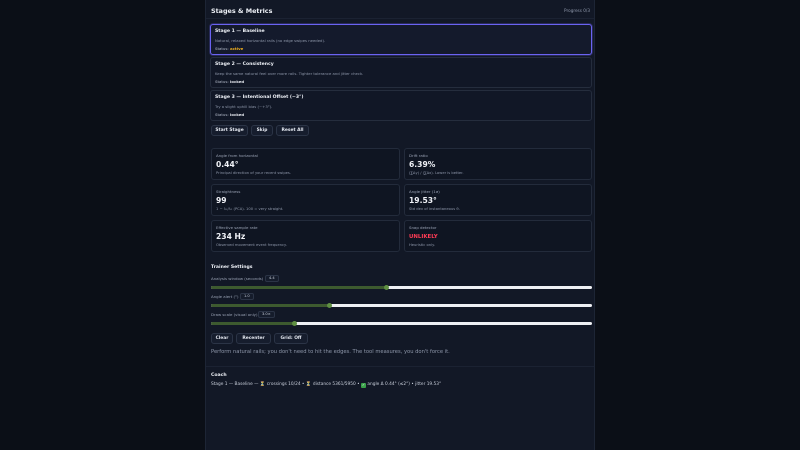  Describe the element at coordinates (244, 64) in the screenshot. I see `stage-title: Stage 2 — Consistency` at that location.